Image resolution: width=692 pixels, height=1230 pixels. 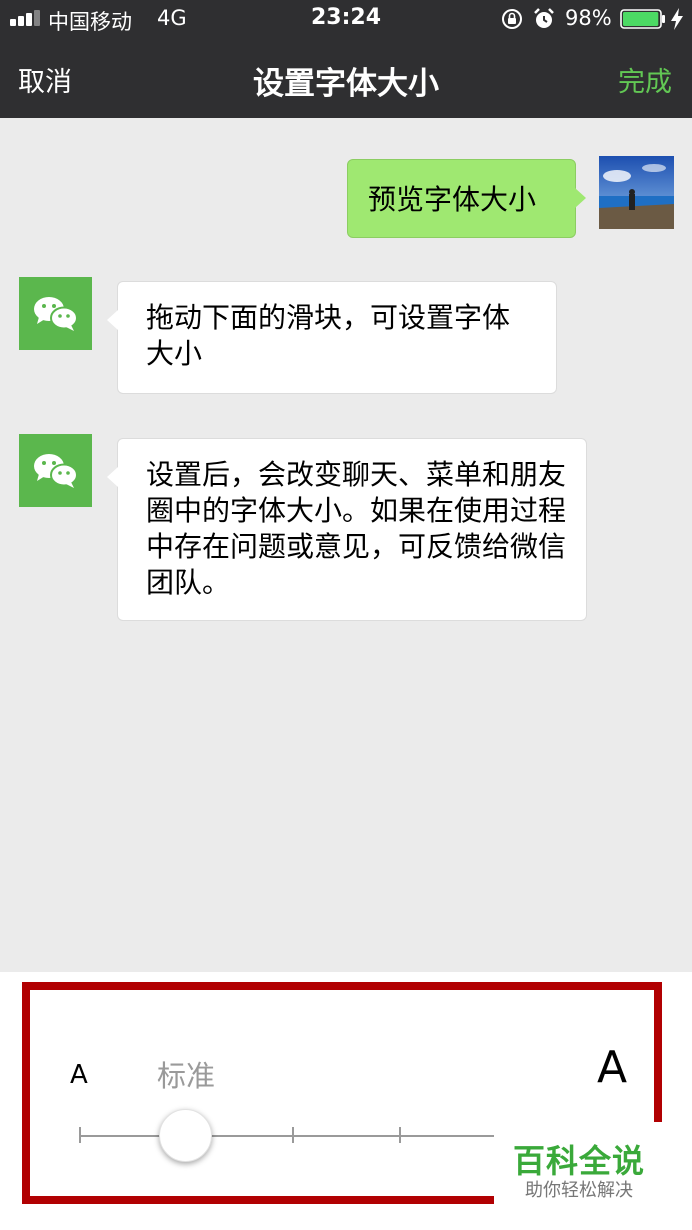 I want to click on watermark-subtitle: 助你轻松解决, so click(x=579, y=1190).